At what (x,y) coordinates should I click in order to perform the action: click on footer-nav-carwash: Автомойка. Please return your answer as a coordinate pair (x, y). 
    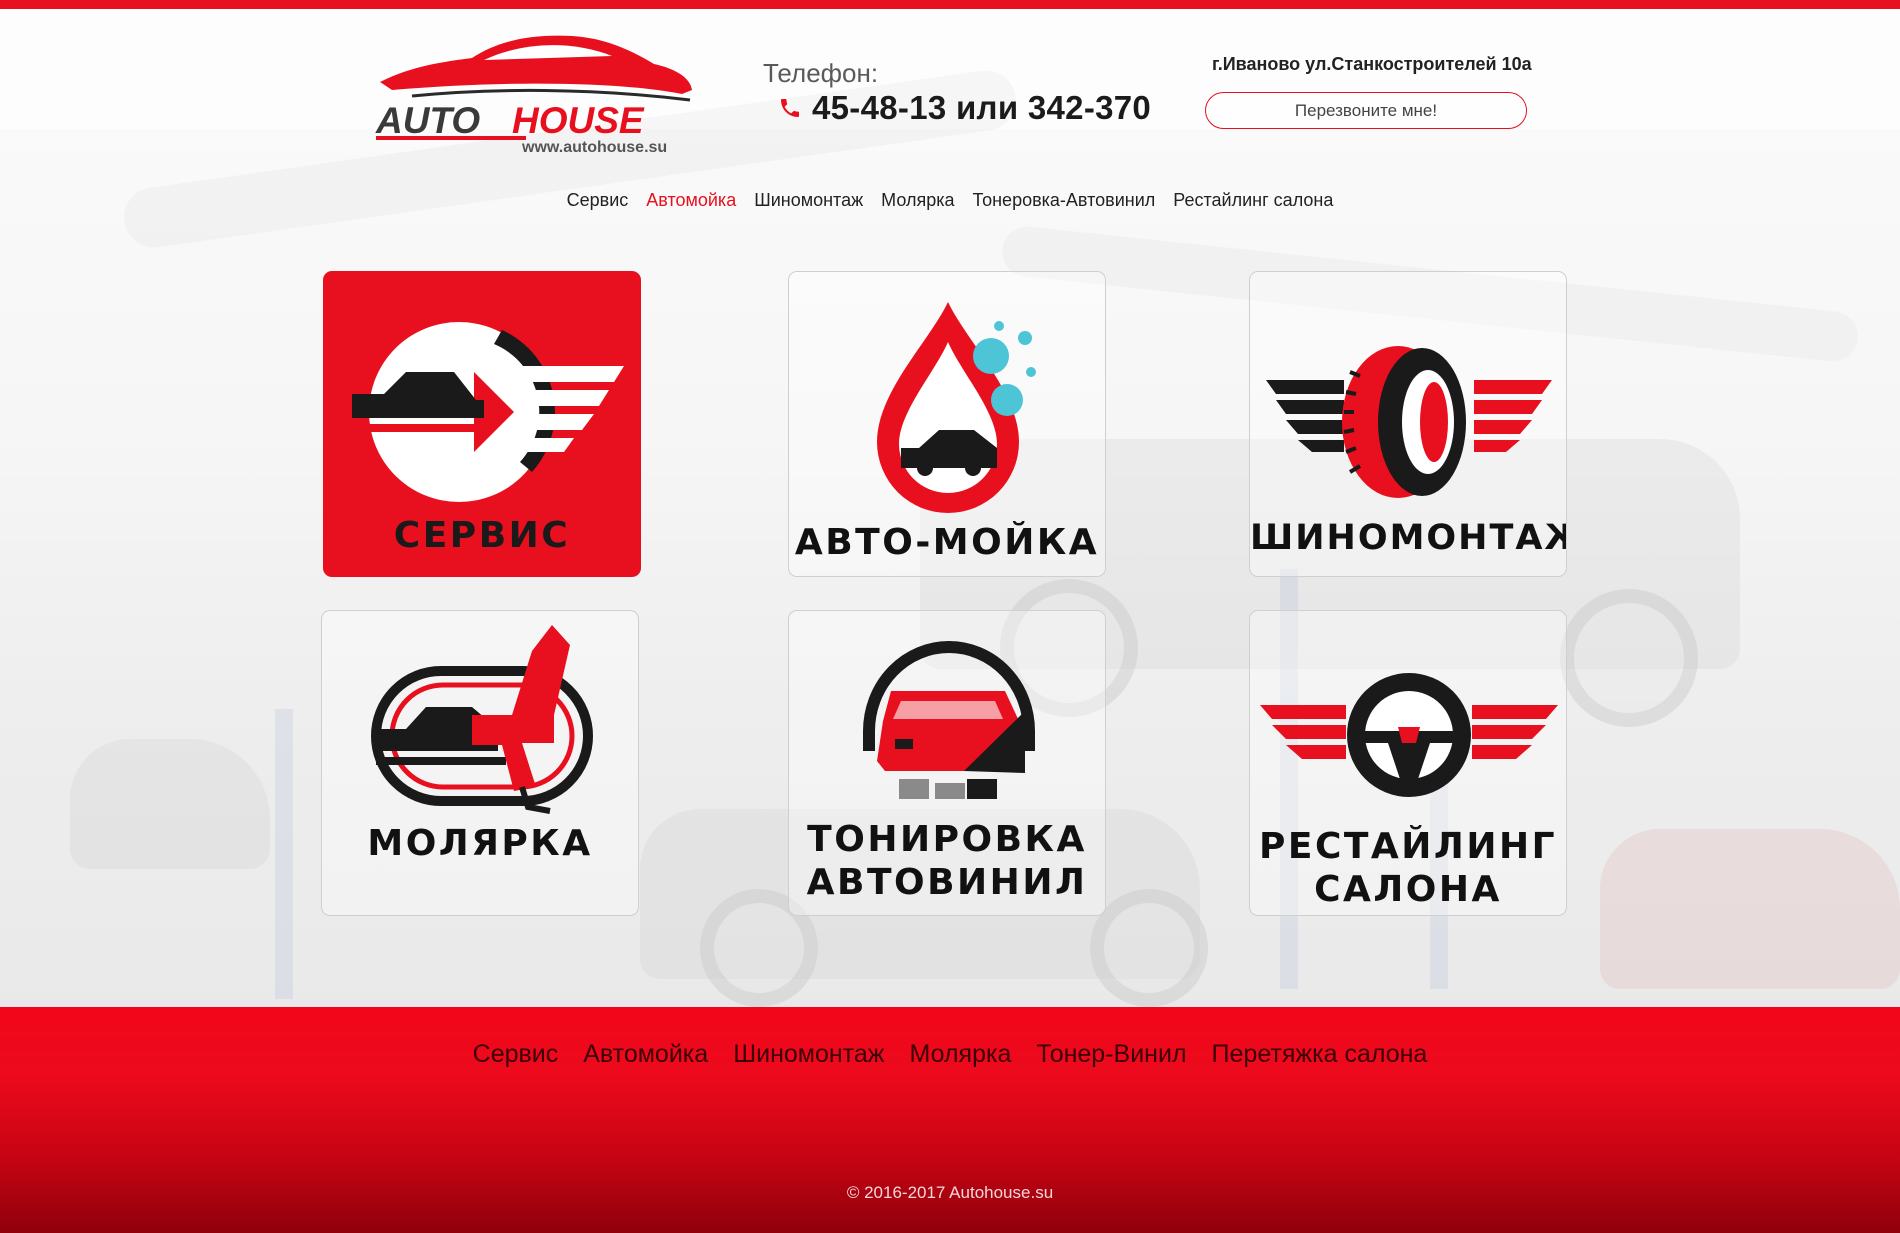
    Looking at the image, I should click on (645, 1054).